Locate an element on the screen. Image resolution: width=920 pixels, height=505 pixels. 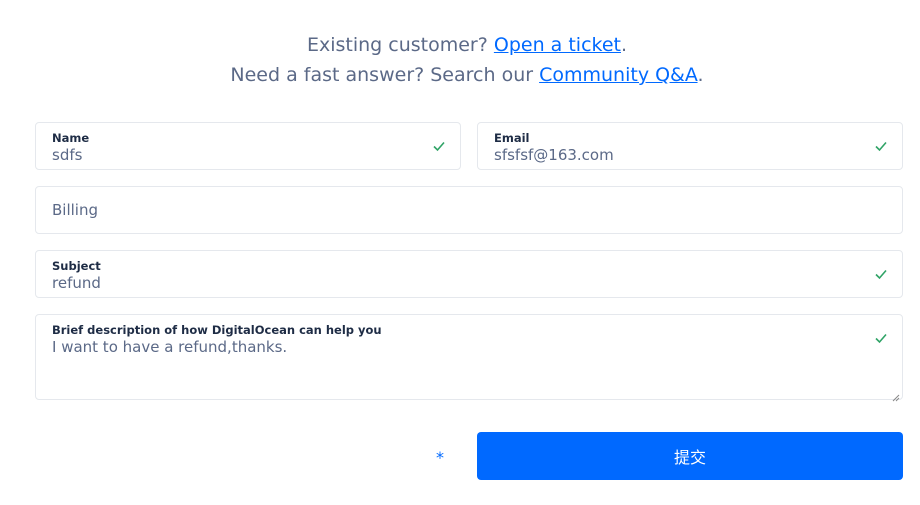
name-value: sdfs is located at coordinates (67, 155).